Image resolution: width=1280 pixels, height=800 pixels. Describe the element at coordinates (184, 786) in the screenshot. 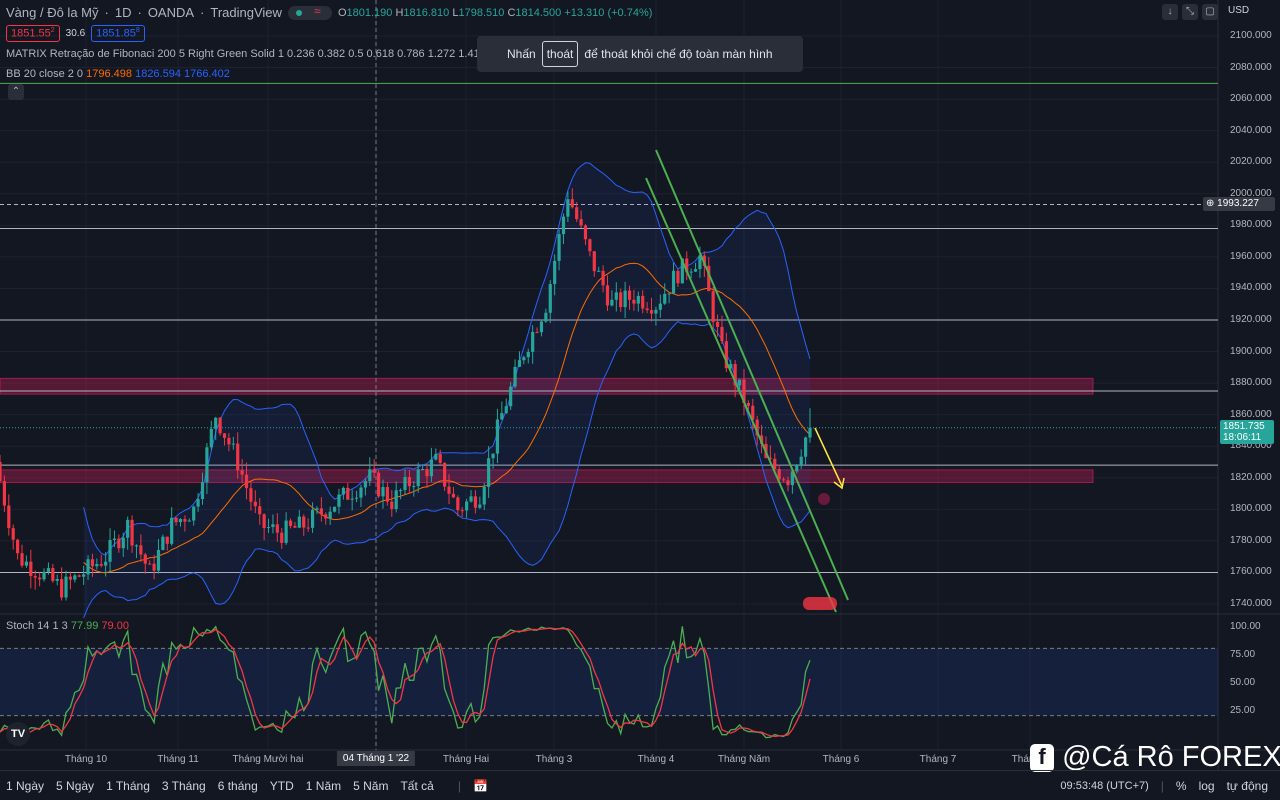

I see `range-button: 3 Tháng` at that location.